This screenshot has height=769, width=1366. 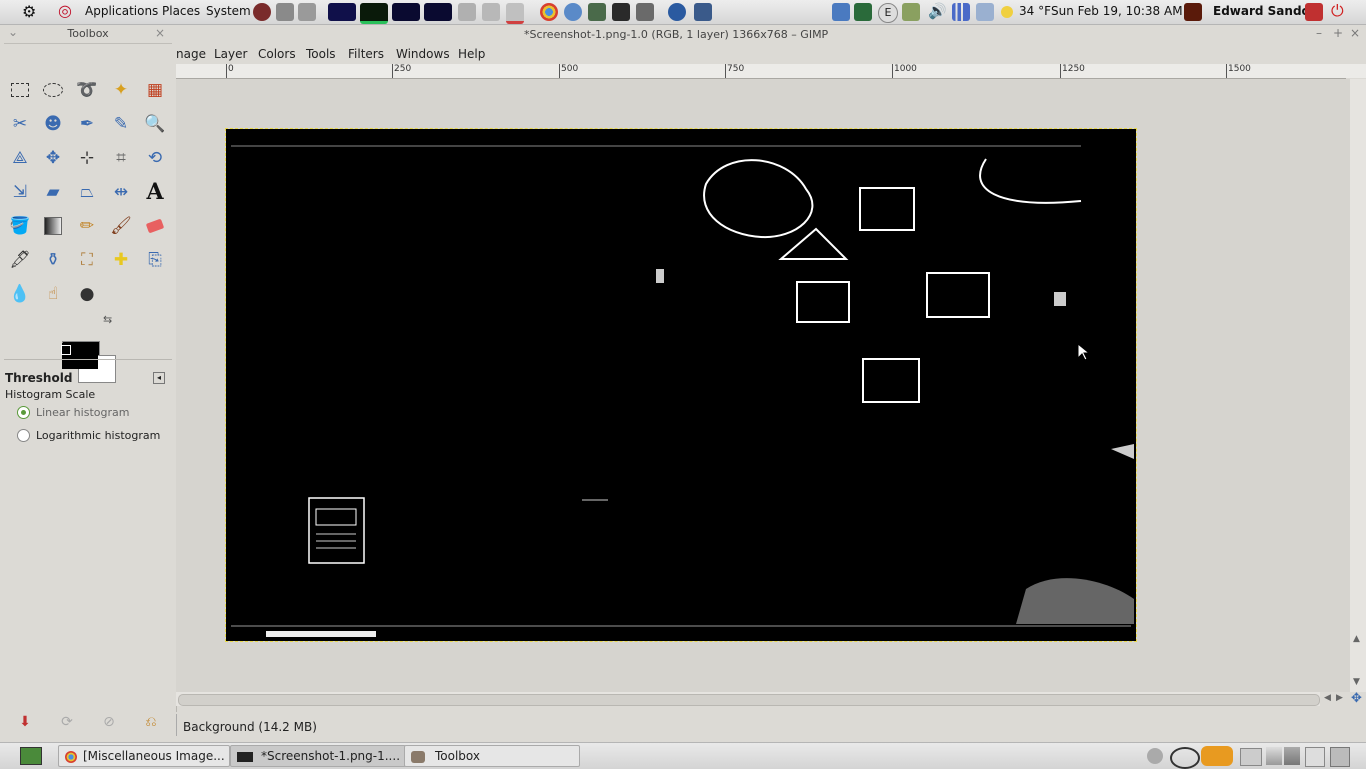 I want to click on logarithmic-histogram-label: Logarithmic histogram, so click(x=98, y=435).